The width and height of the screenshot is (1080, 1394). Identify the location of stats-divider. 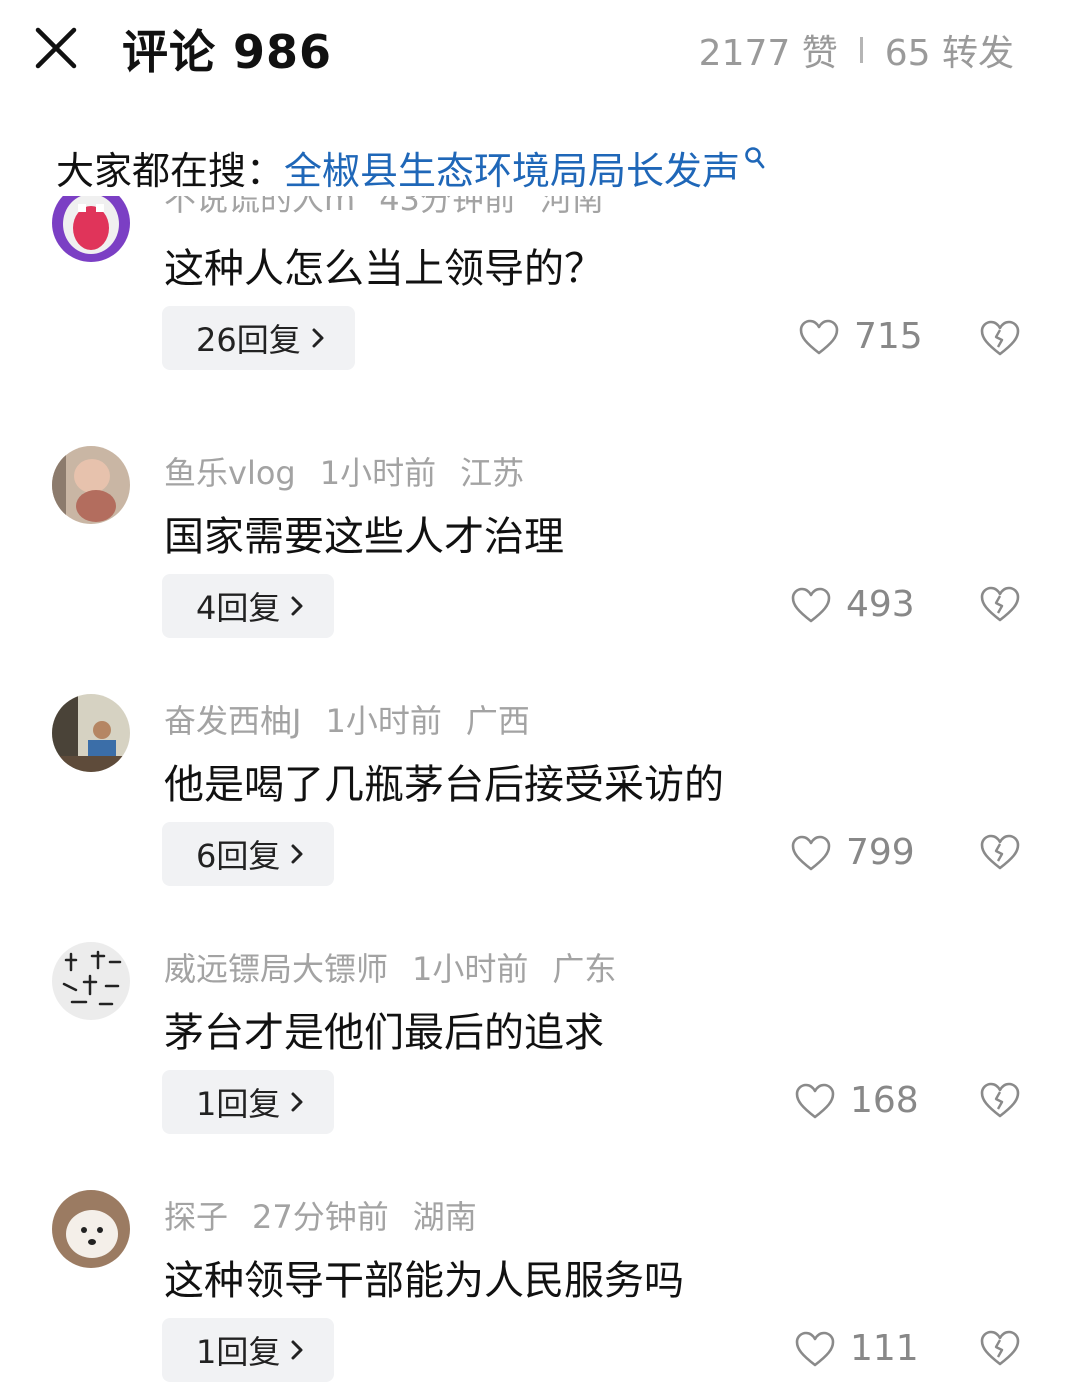
(861, 50).